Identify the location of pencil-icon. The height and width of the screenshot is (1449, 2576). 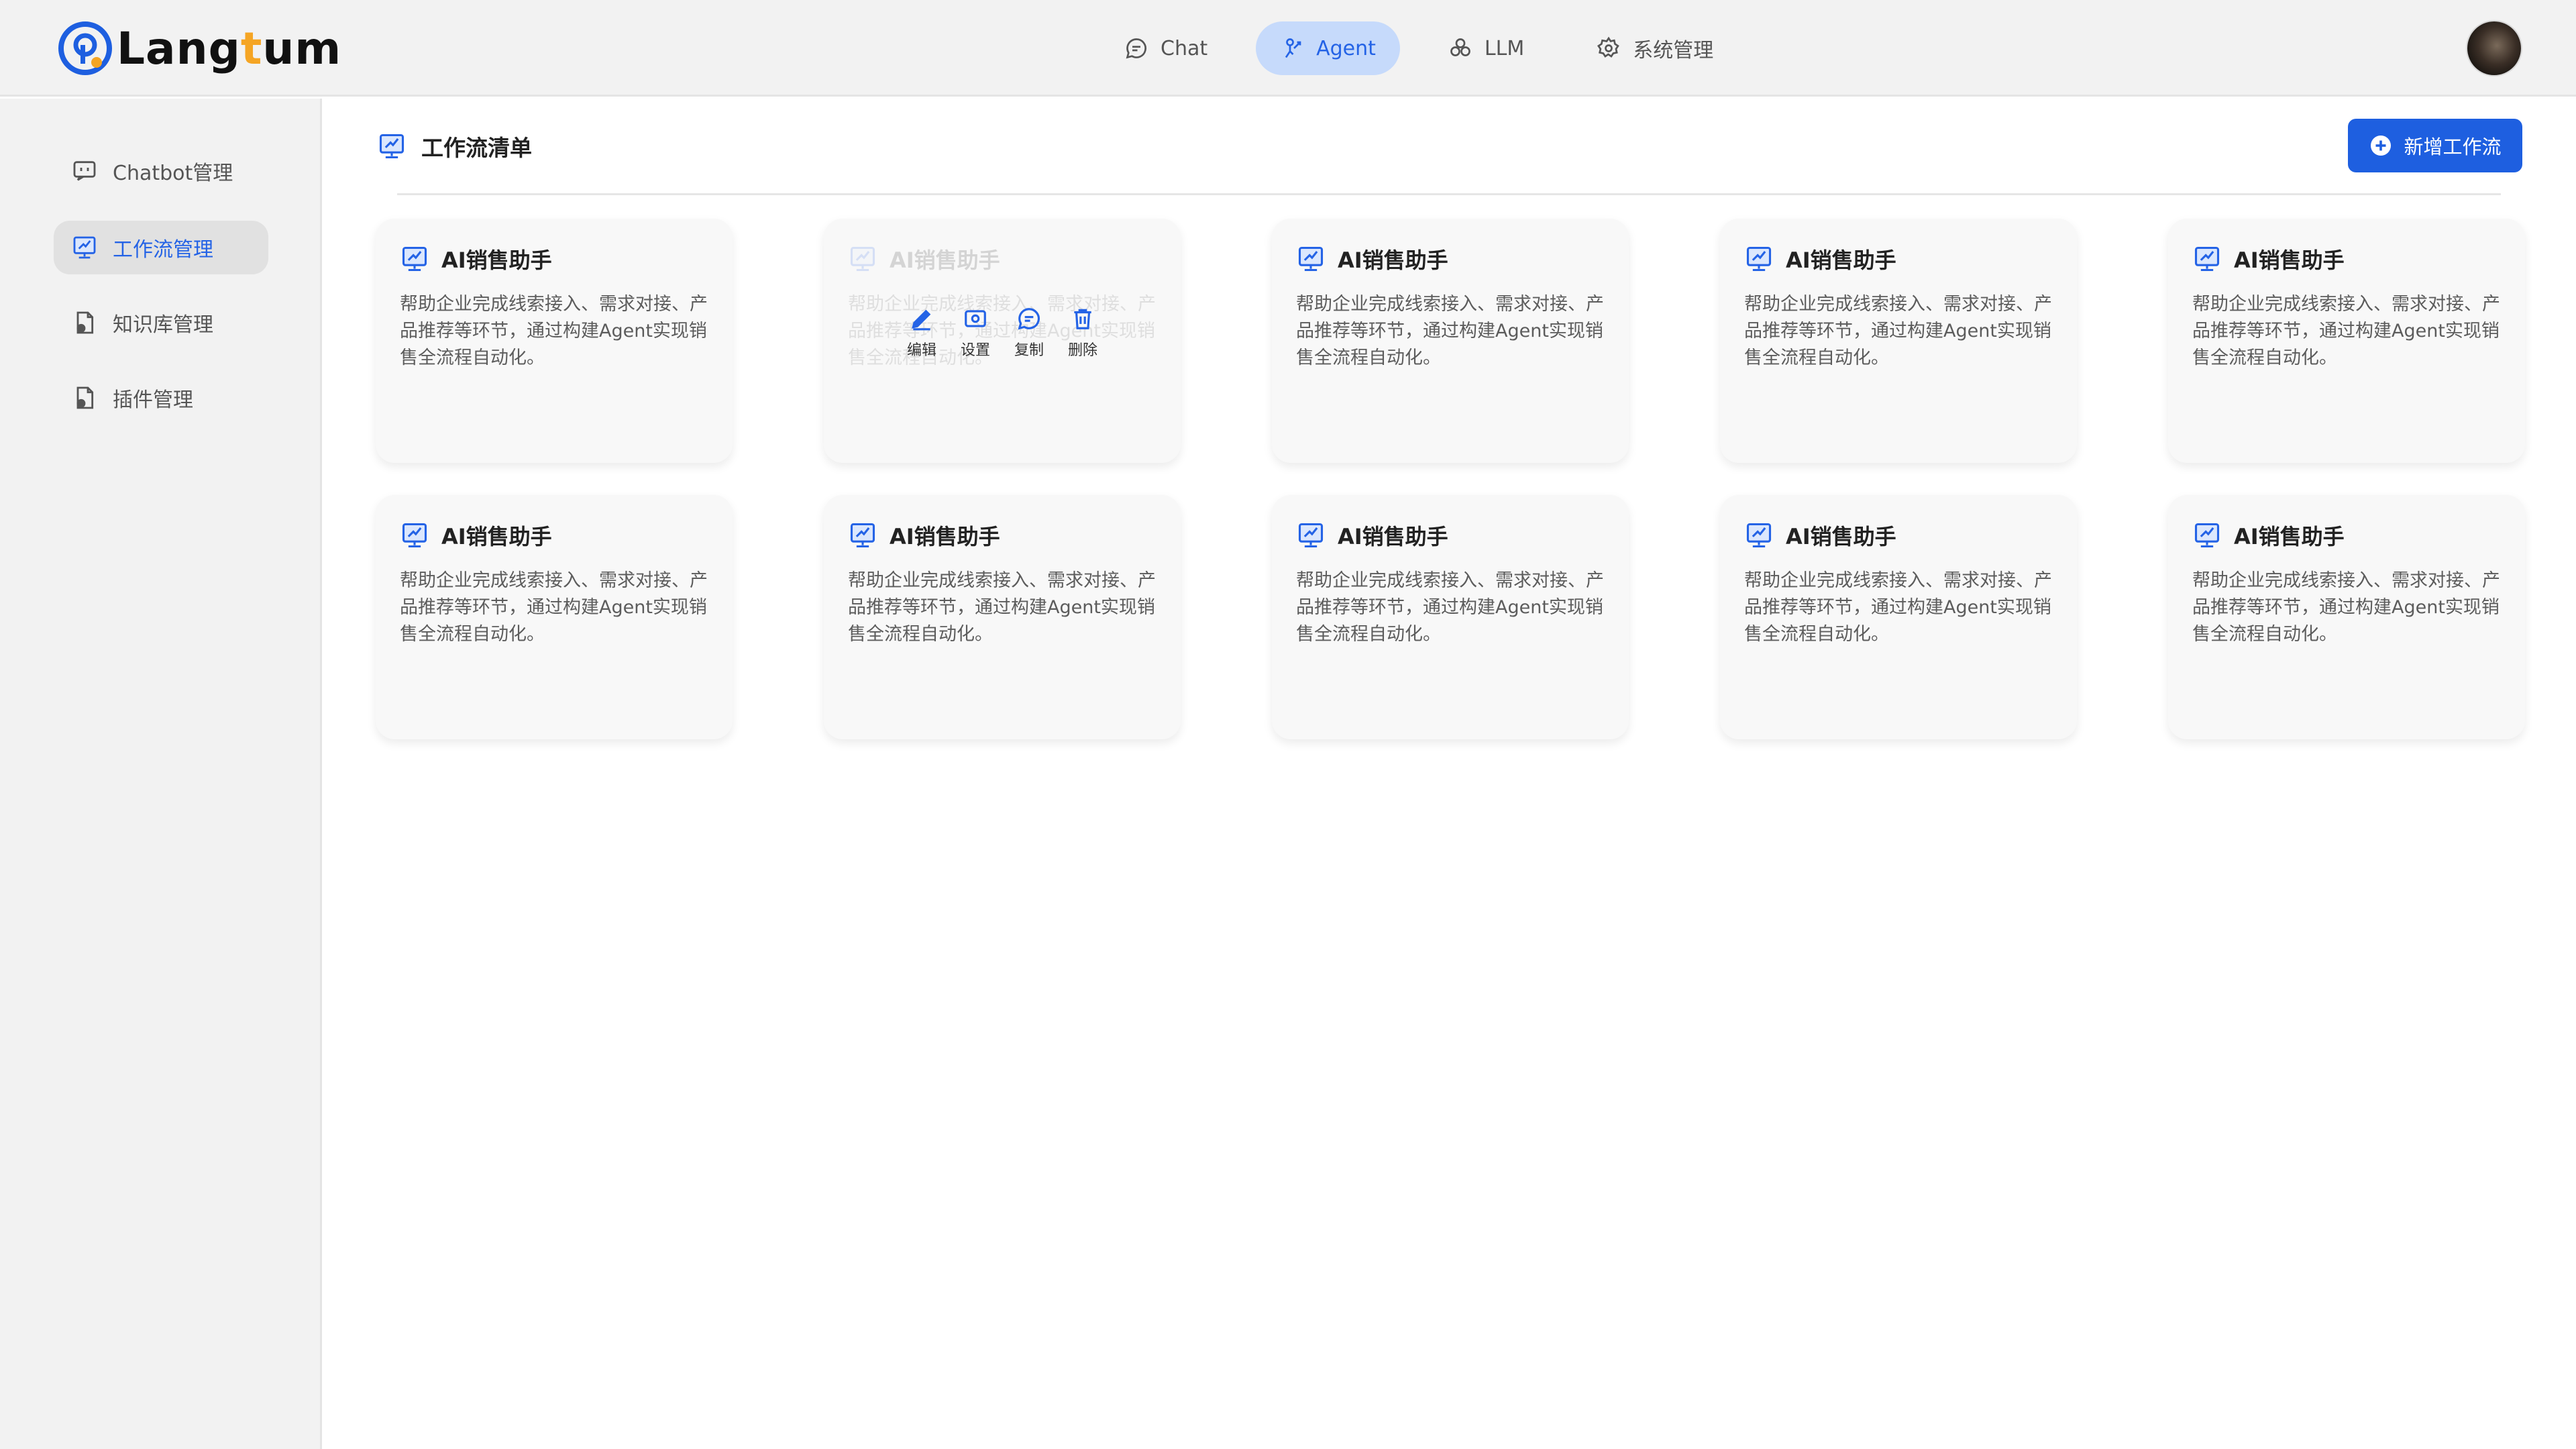
(921, 320).